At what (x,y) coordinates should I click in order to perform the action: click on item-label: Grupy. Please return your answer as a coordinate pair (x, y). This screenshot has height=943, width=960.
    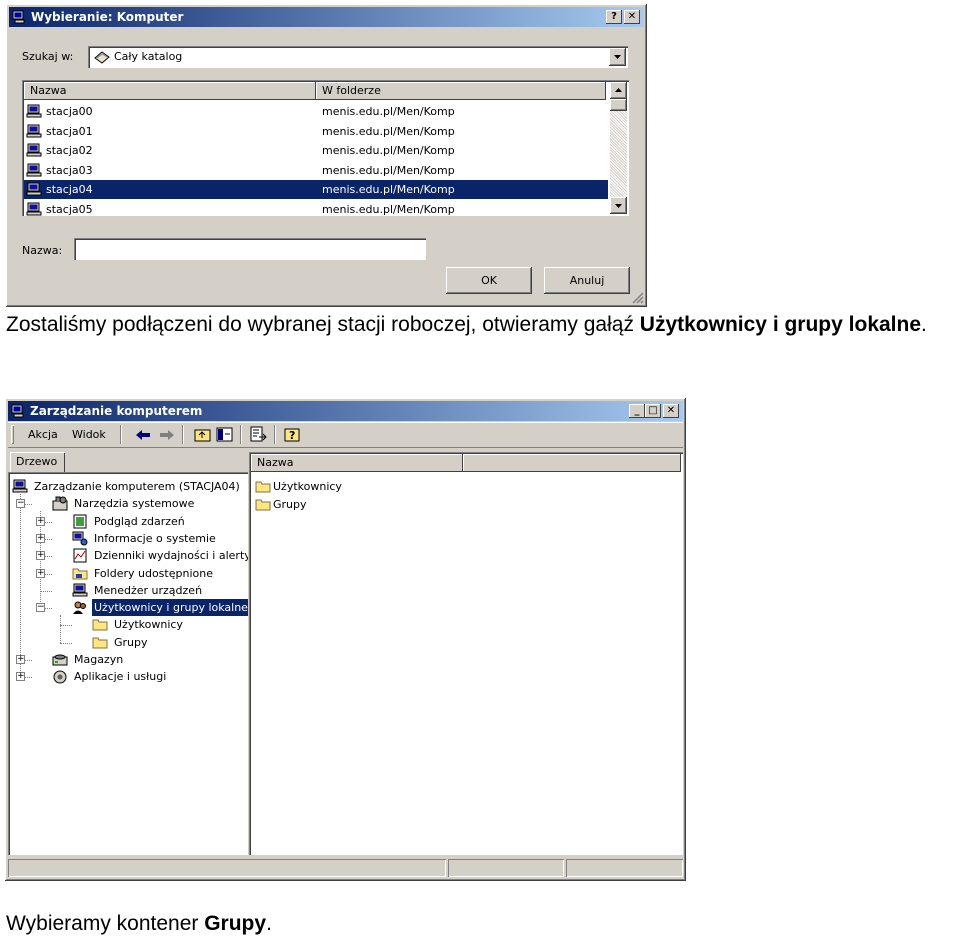
    Looking at the image, I should click on (290, 504).